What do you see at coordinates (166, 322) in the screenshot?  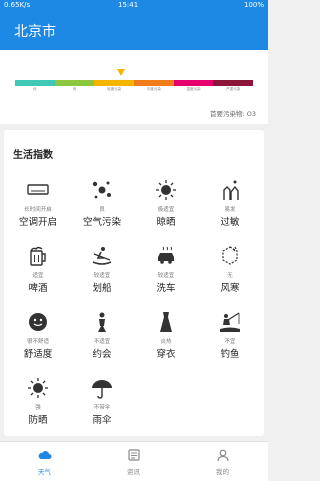 I see `dress-icon` at bounding box center [166, 322].